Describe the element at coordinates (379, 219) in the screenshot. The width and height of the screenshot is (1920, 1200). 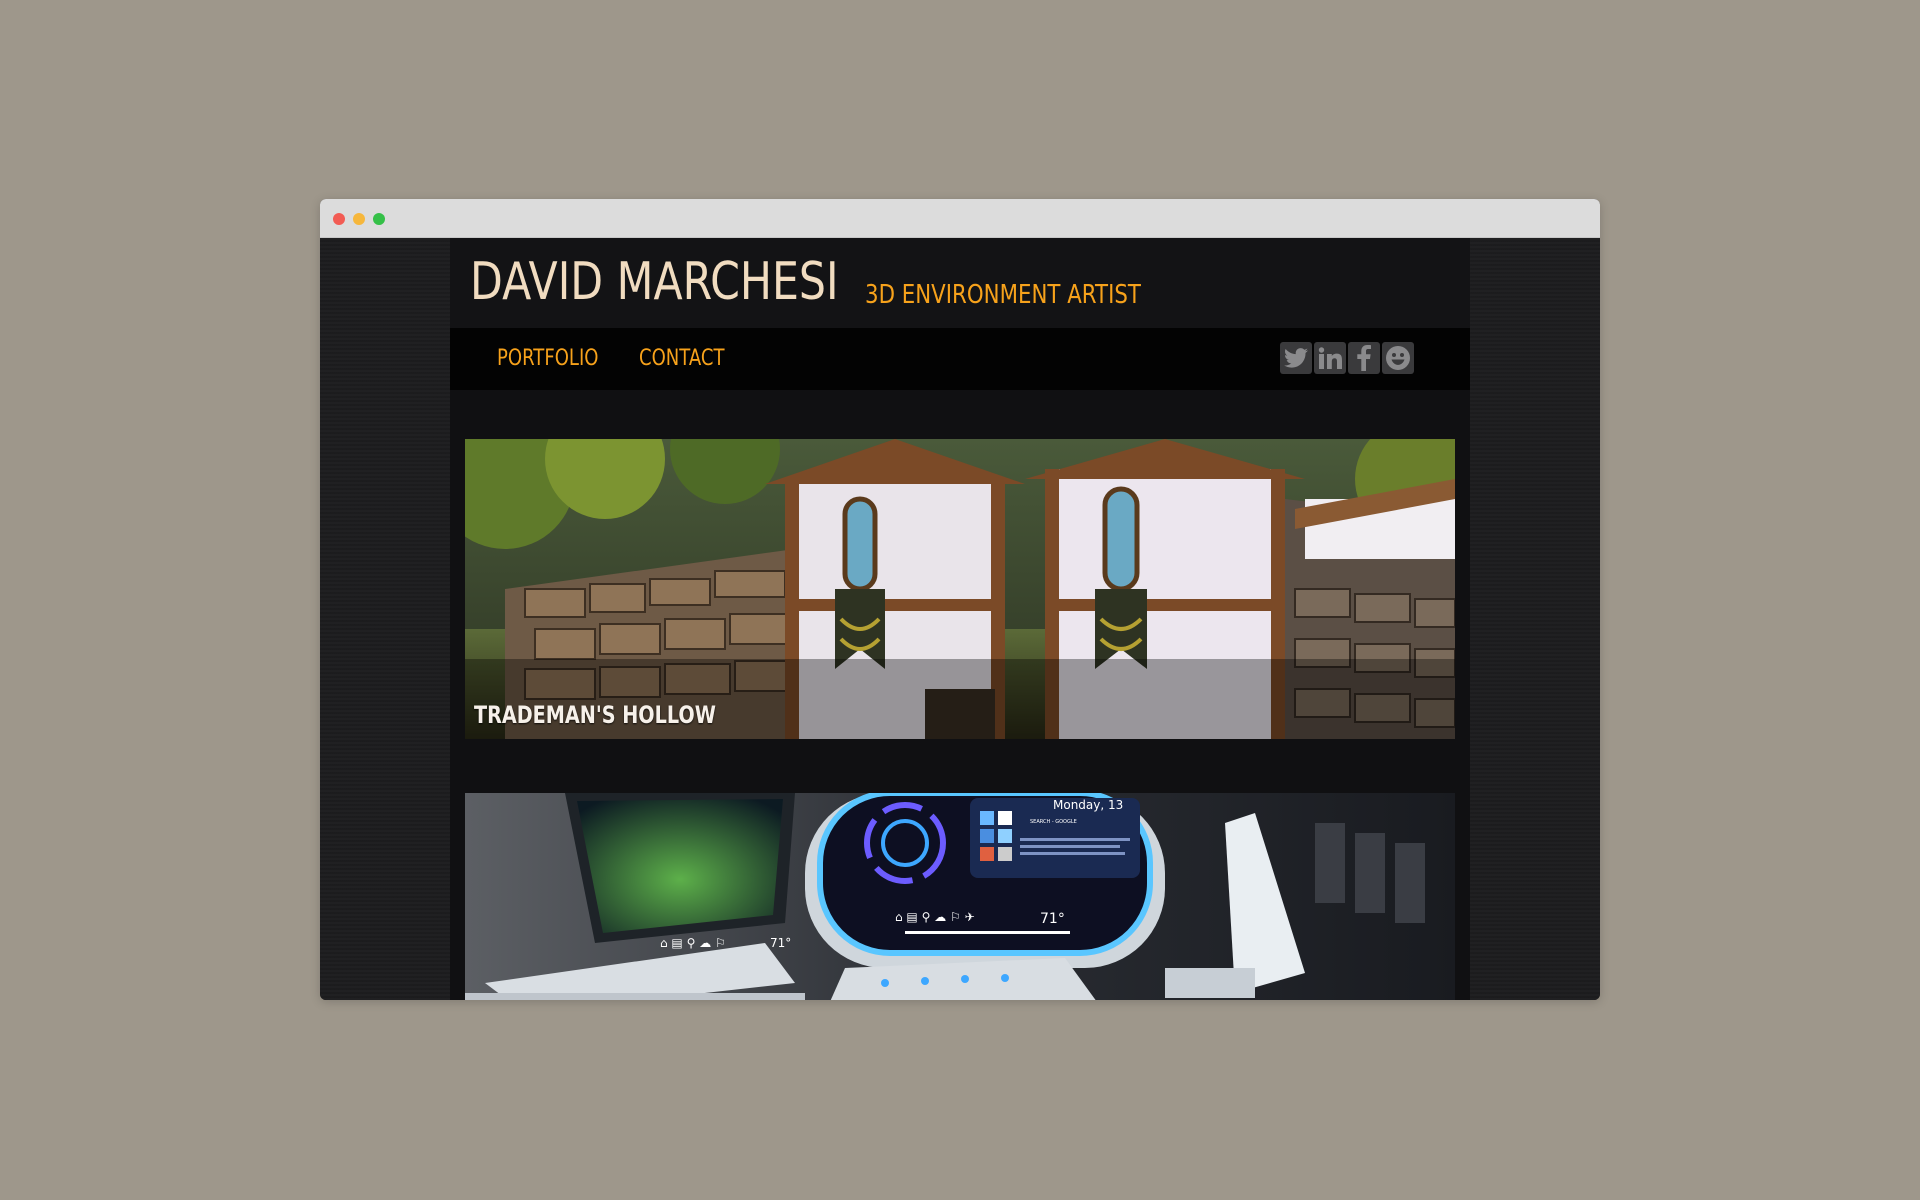
I see `maximize-window-button` at that location.